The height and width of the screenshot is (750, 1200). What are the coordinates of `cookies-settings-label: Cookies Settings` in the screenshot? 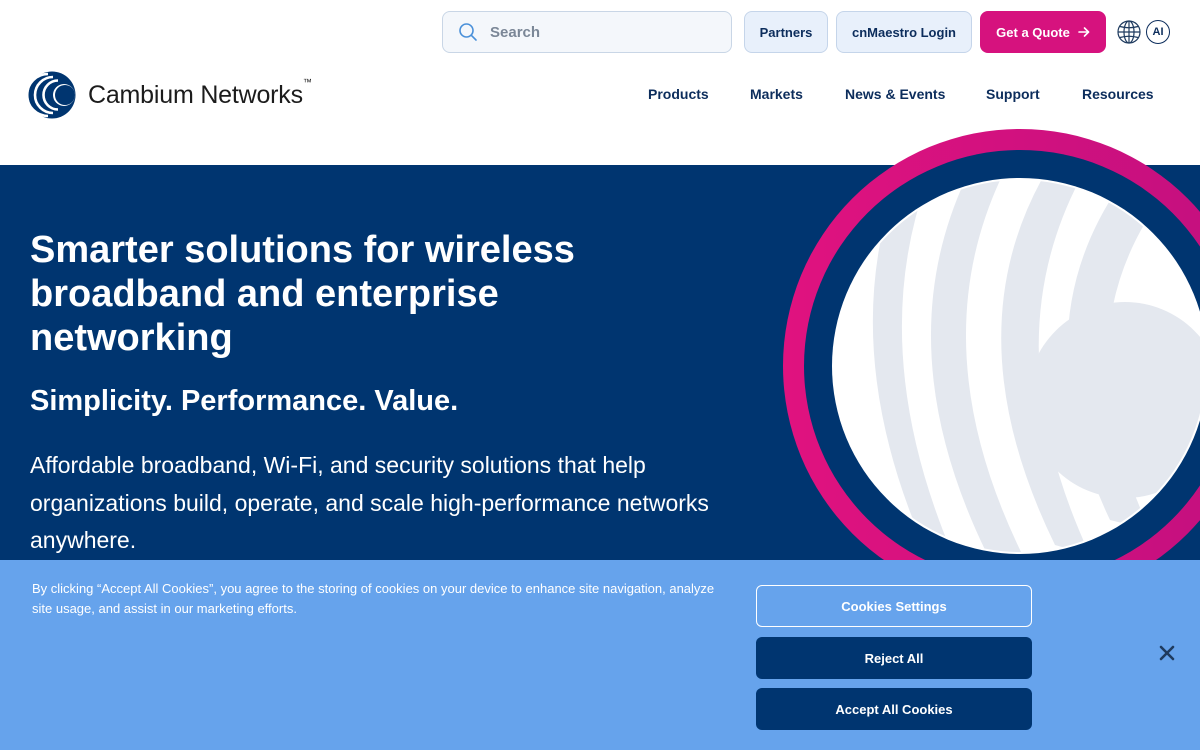 It's located at (894, 606).